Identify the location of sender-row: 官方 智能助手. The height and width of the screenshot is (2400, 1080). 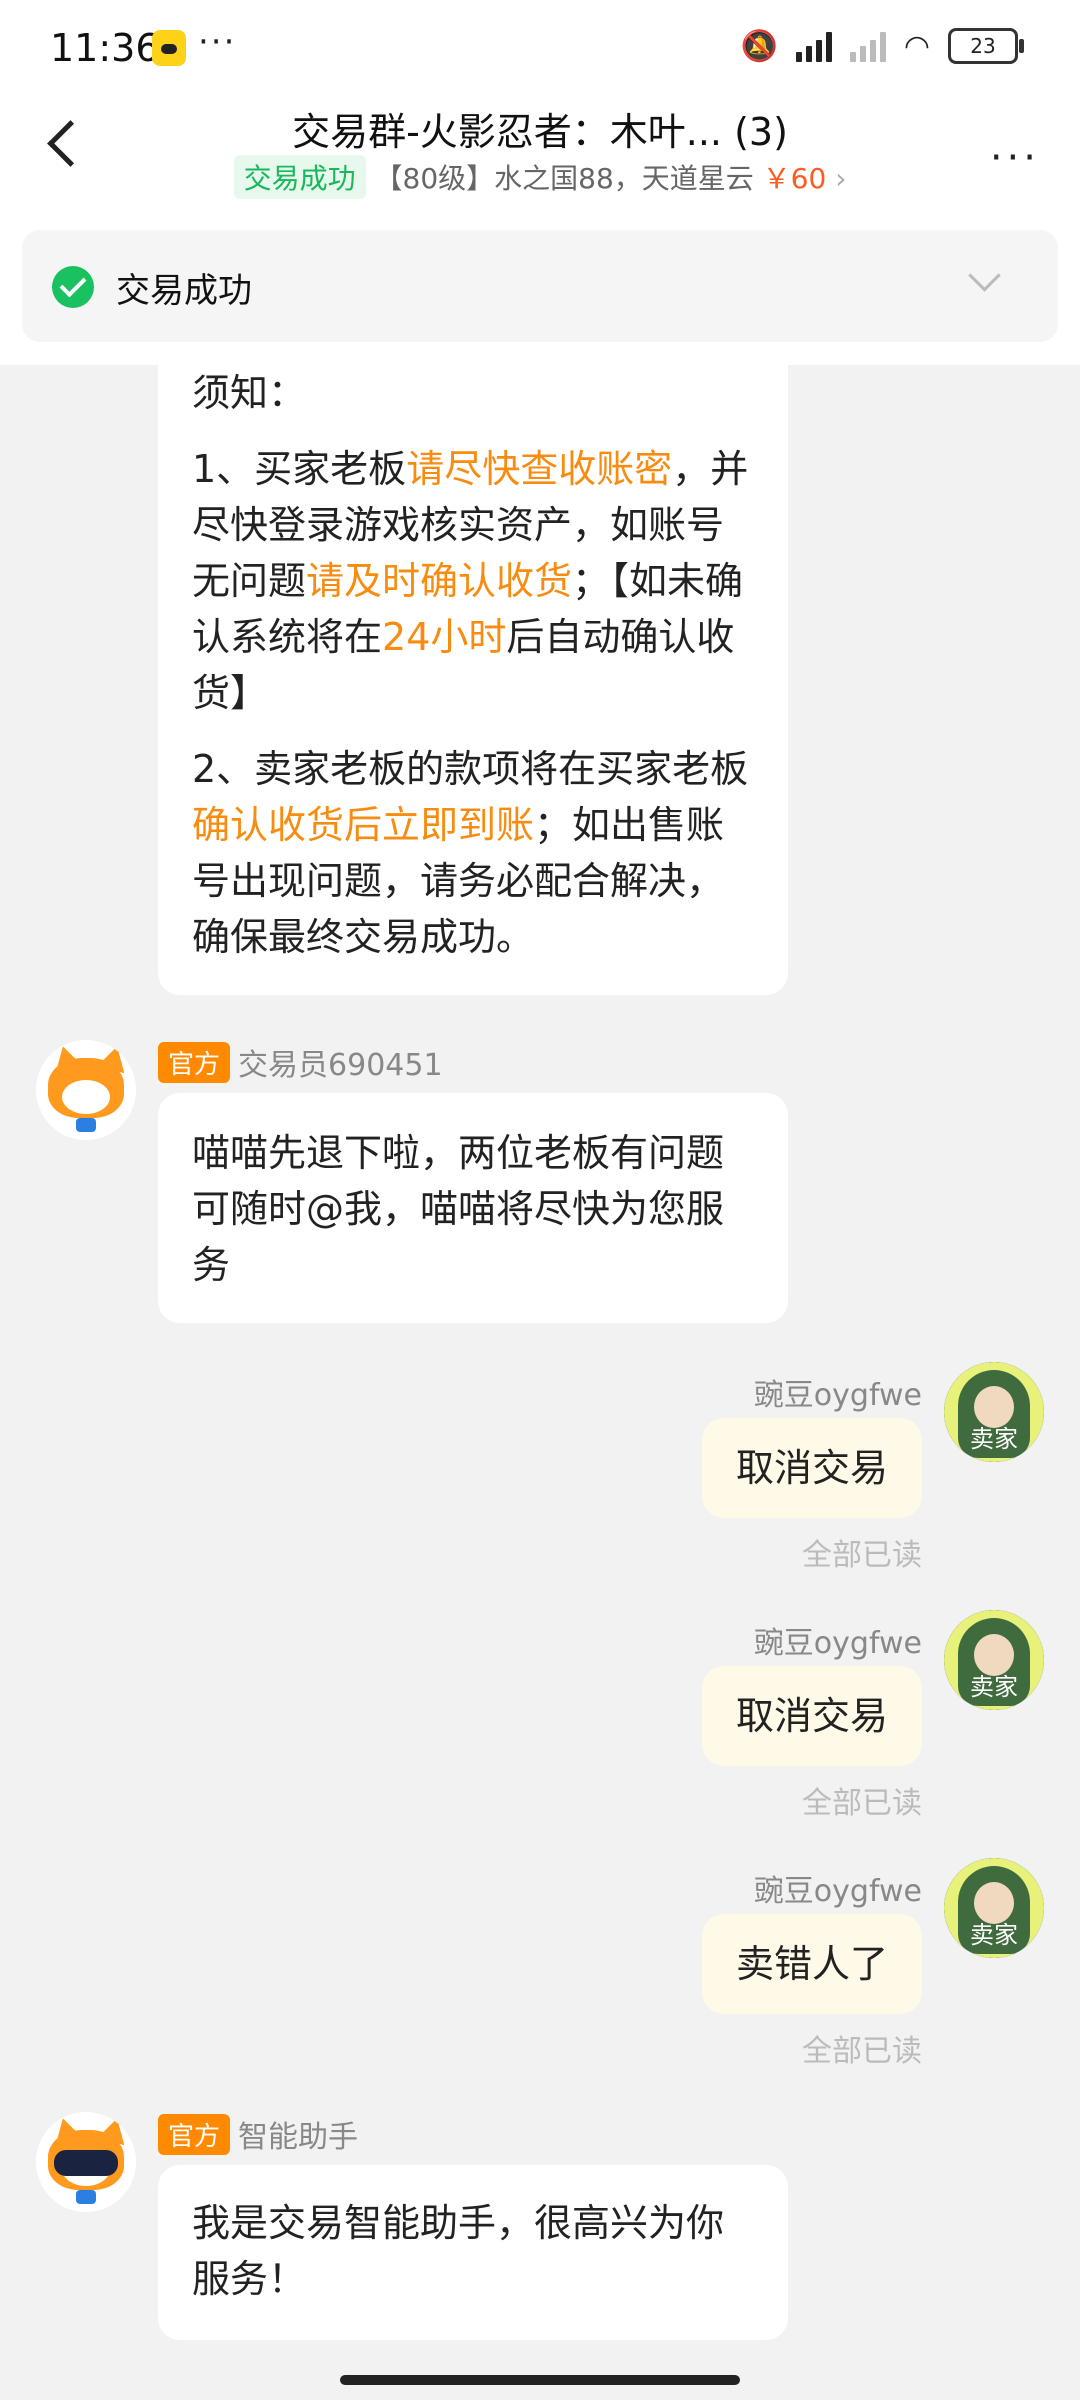
(258, 2134).